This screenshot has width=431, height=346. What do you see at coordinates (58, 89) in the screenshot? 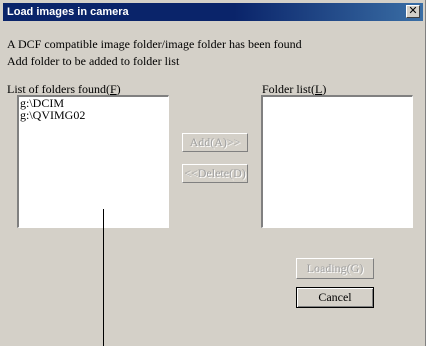
I see `found-list-label-prefix: List of folders found(` at bounding box center [58, 89].